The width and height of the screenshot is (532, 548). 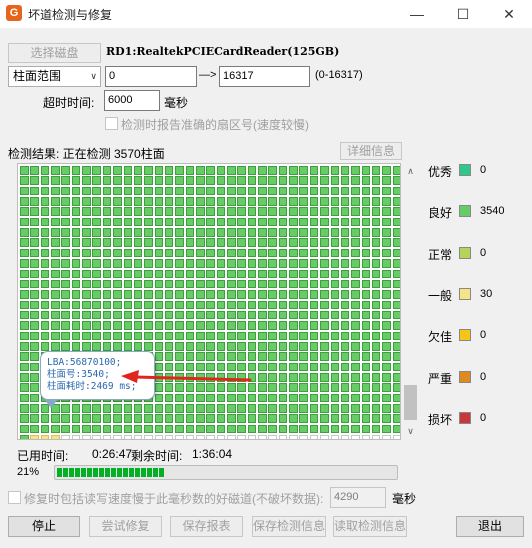 I want to click on minimize-icon: —, so click(x=417, y=14).